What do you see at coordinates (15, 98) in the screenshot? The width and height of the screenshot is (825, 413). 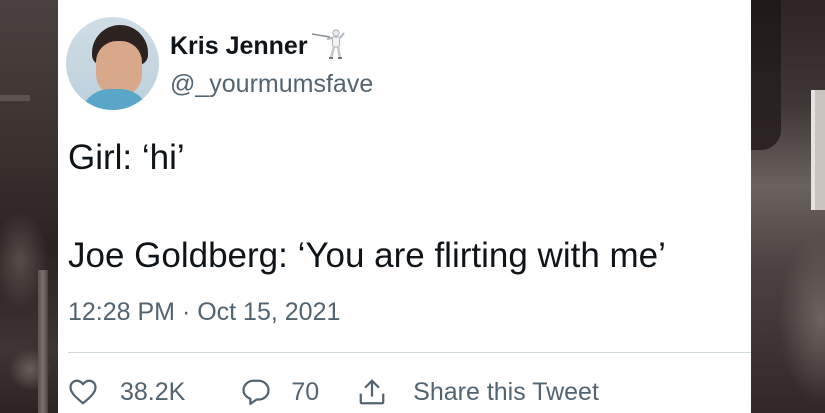 I see `background-shelf` at bounding box center [15, 98].